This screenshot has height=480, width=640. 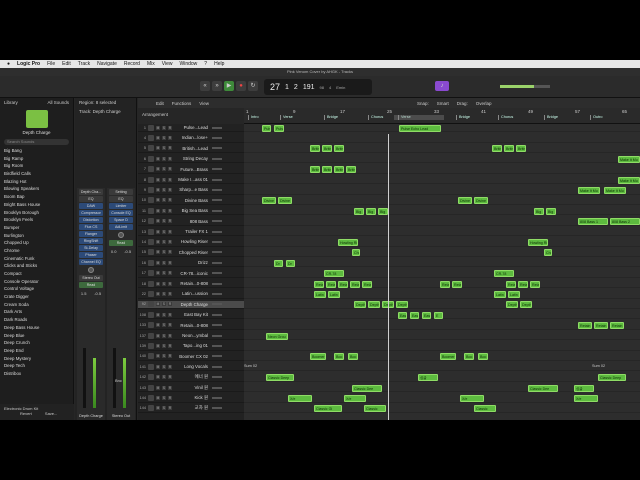 I want to click on track-name: Sharp...e Bass, so click(x=191, y=189).